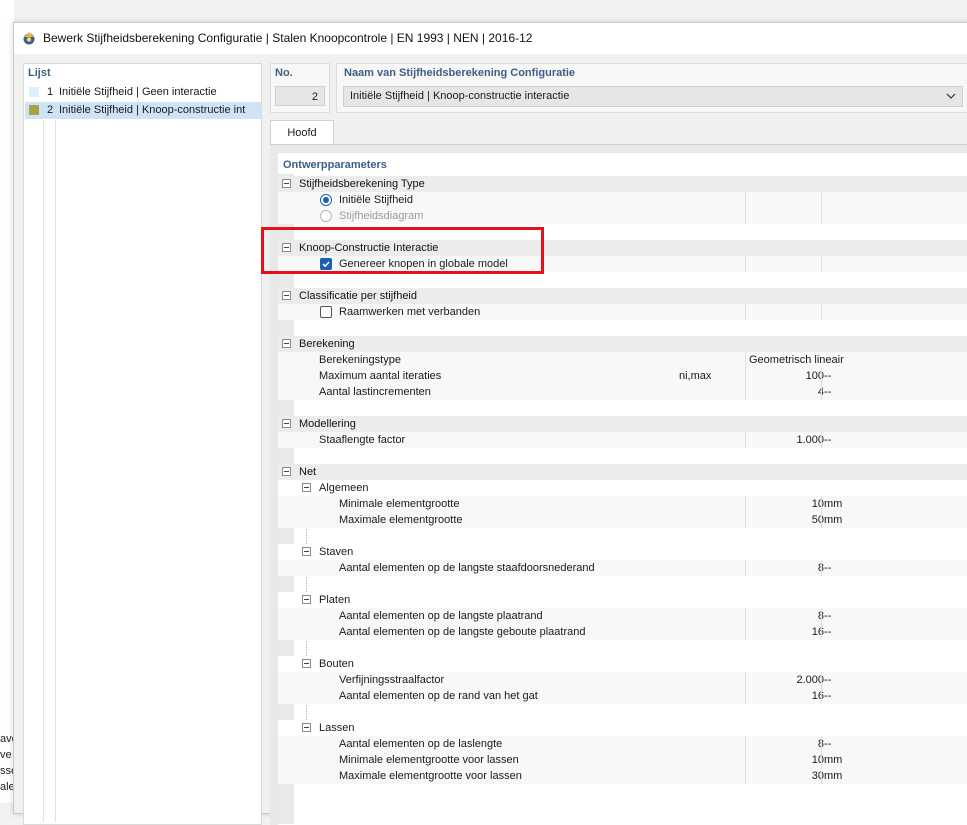 This screenshot has width=967, height=825. Describe the element at coordinates (622, 312) in the screenshot. I see `option-row: Raamwerken met verbanden` at that location.